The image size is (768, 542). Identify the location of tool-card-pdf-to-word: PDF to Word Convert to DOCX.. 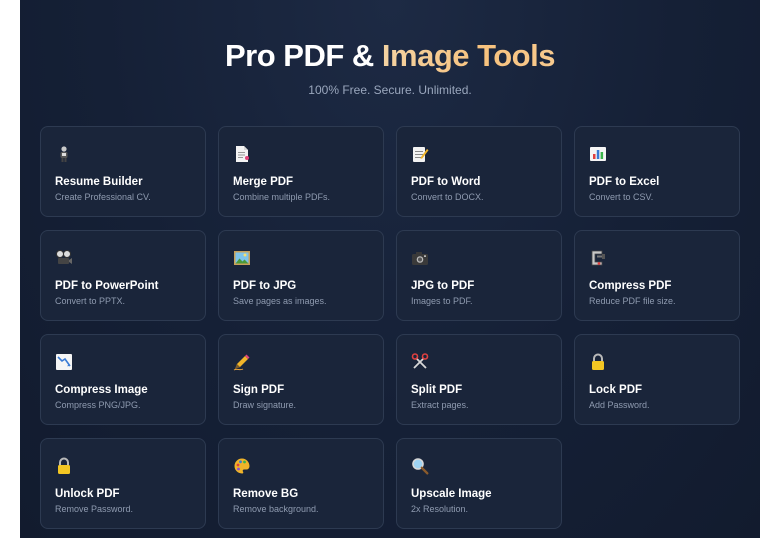
(479, 171).